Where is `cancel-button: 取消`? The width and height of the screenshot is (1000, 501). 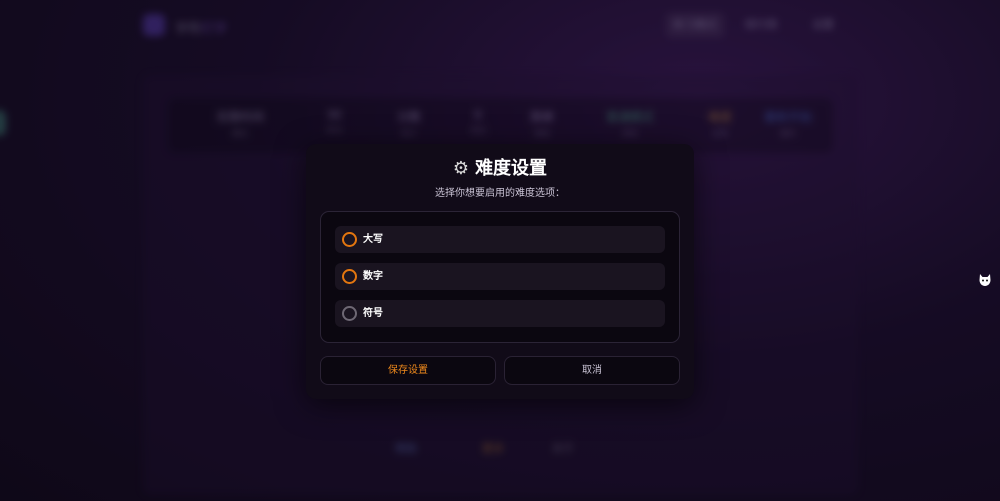
cancel-button: 取消 is located at coordinates (592, 370).